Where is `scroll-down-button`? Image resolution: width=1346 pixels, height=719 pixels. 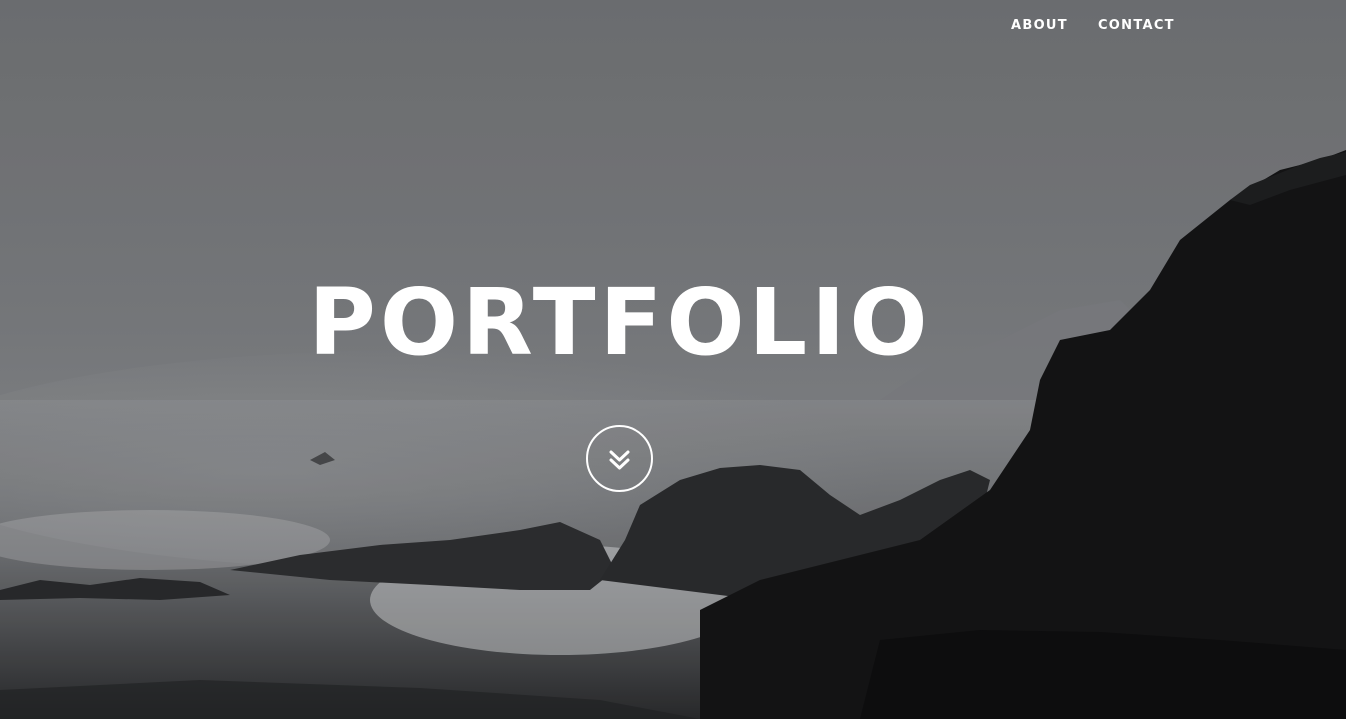
scroll-down-button is located at coordinates (619, 458).